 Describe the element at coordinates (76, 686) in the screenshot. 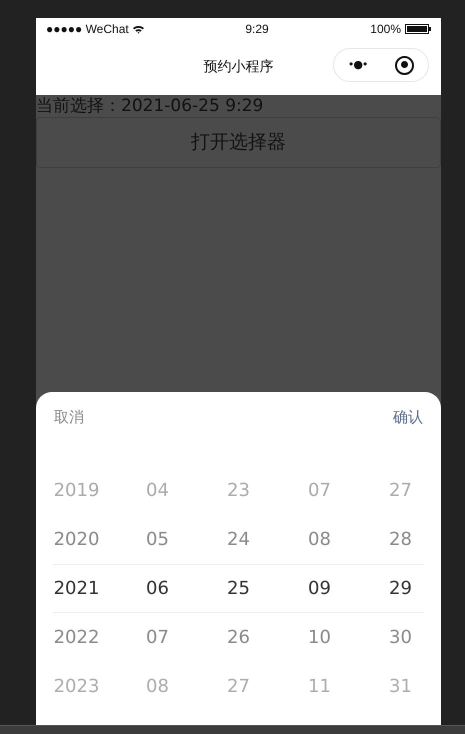

I see `picker-option: 2023` at that location.